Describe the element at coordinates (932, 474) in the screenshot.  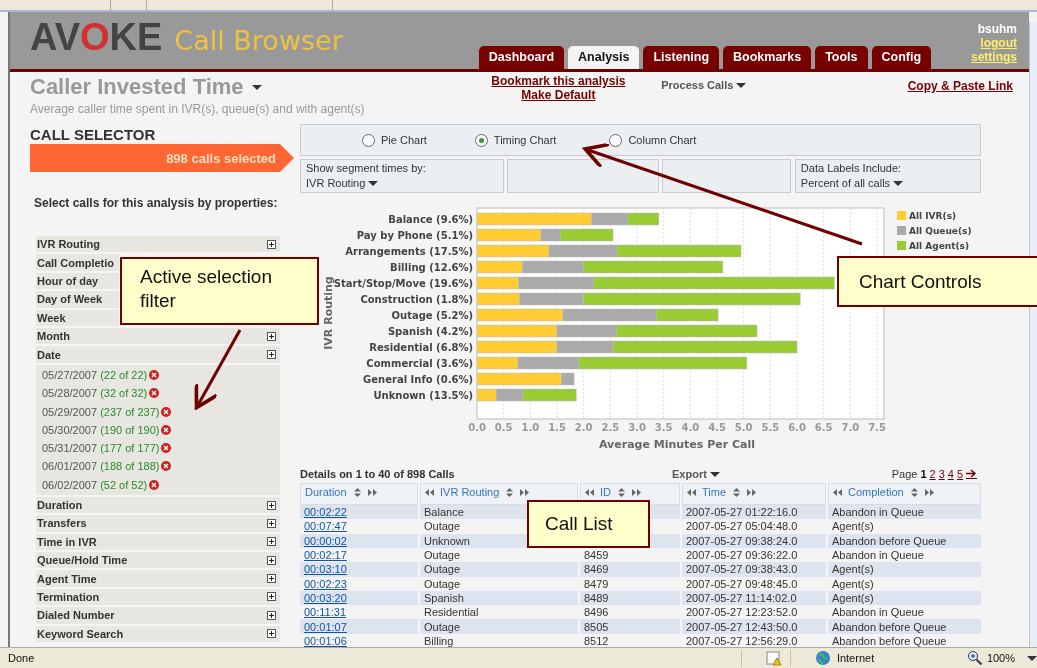
I see `page-link: 2` at that location.